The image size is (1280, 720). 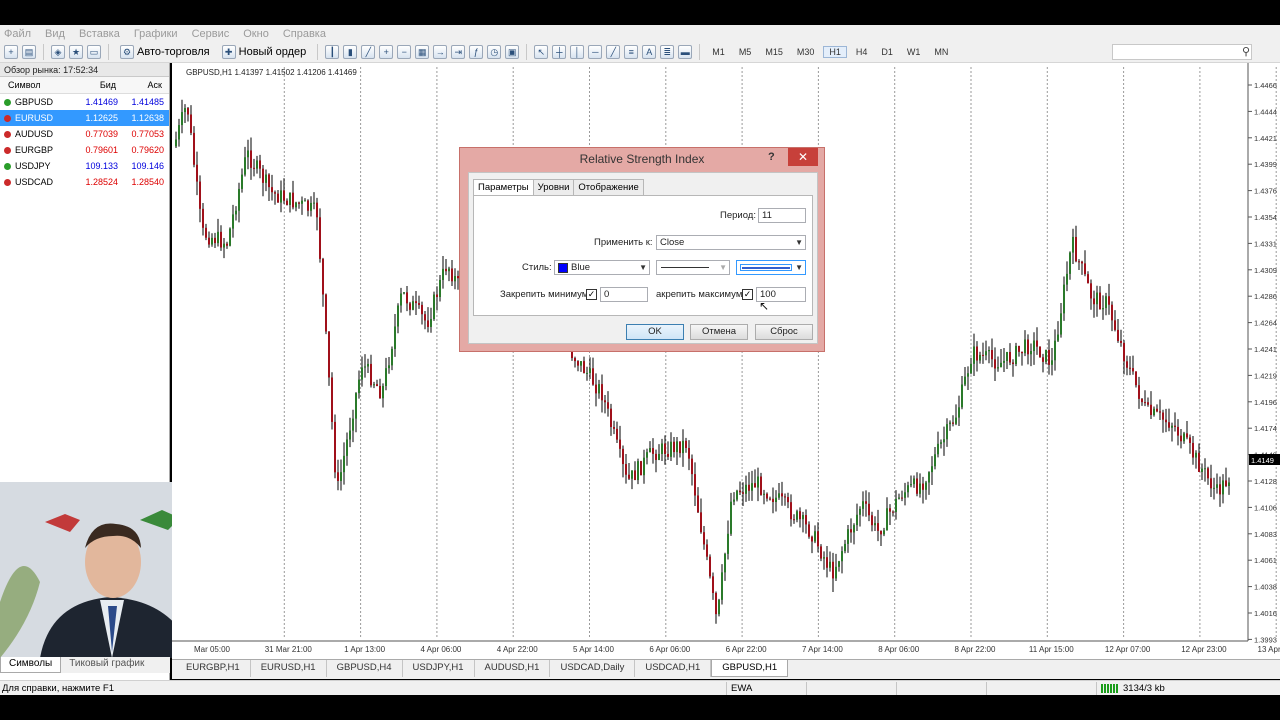 I want to click on tab-display: Отображение, so click(x=608, y=187).